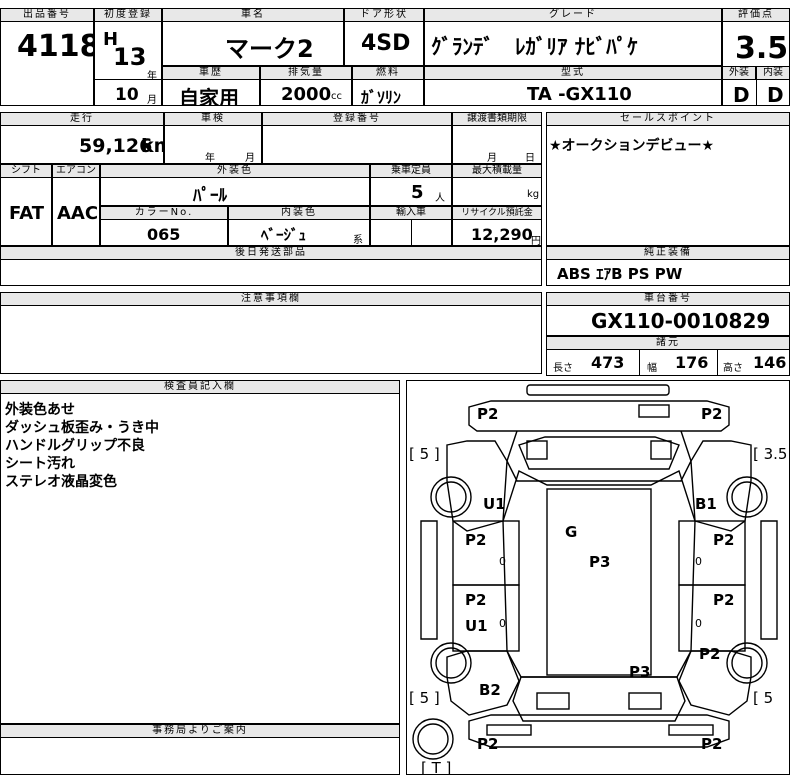 The image size is (790, 775). What do you see at coordinates (211, 73) in the screenshot?
I see `history-label: 車歴` at bounding box center [211, 73].